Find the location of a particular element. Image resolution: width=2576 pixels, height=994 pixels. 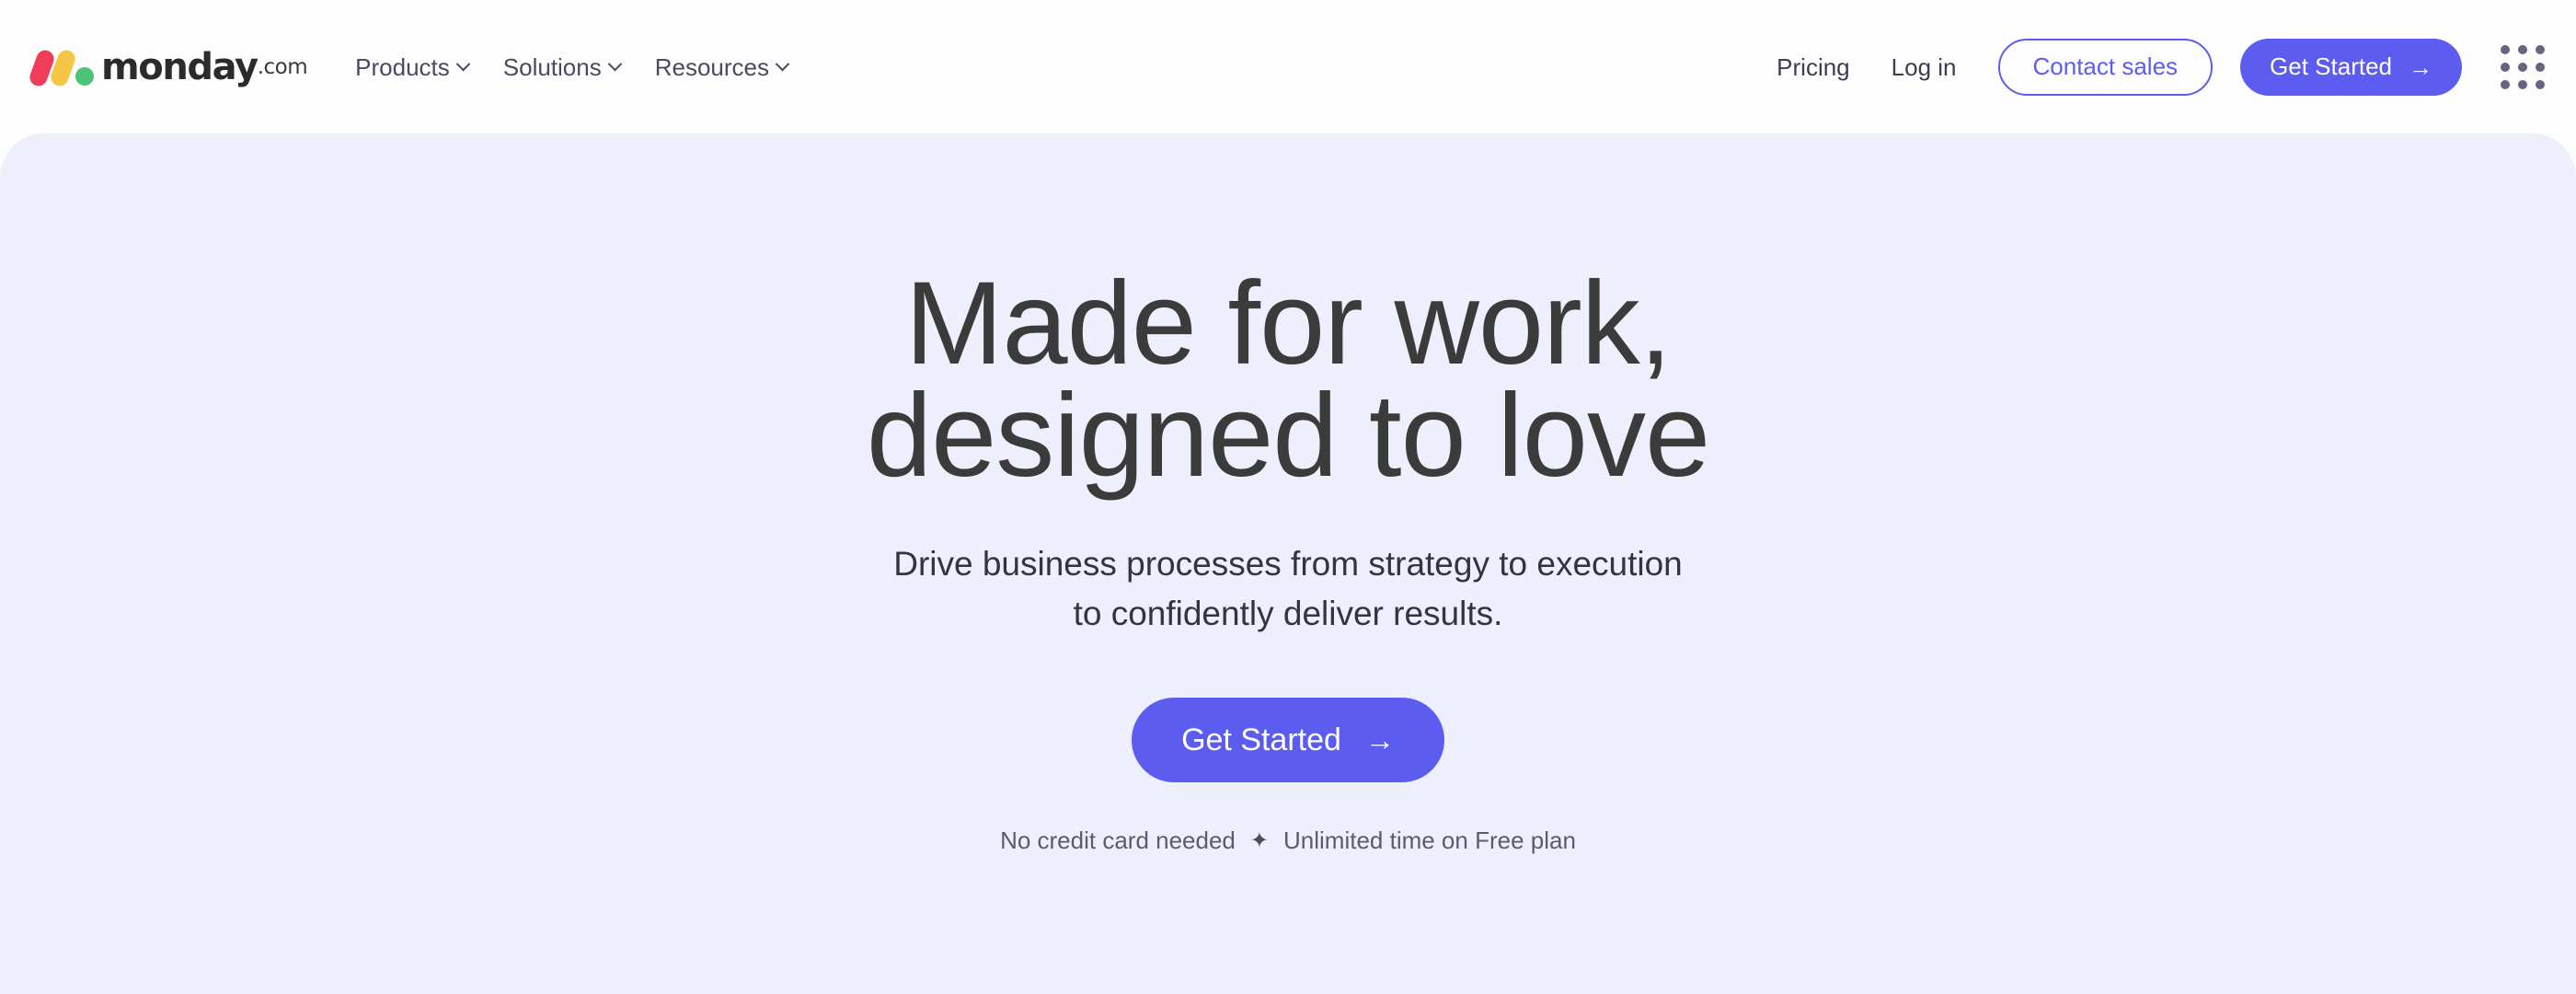

nav-item-resources: Resources is located at coordinates (722, 66).